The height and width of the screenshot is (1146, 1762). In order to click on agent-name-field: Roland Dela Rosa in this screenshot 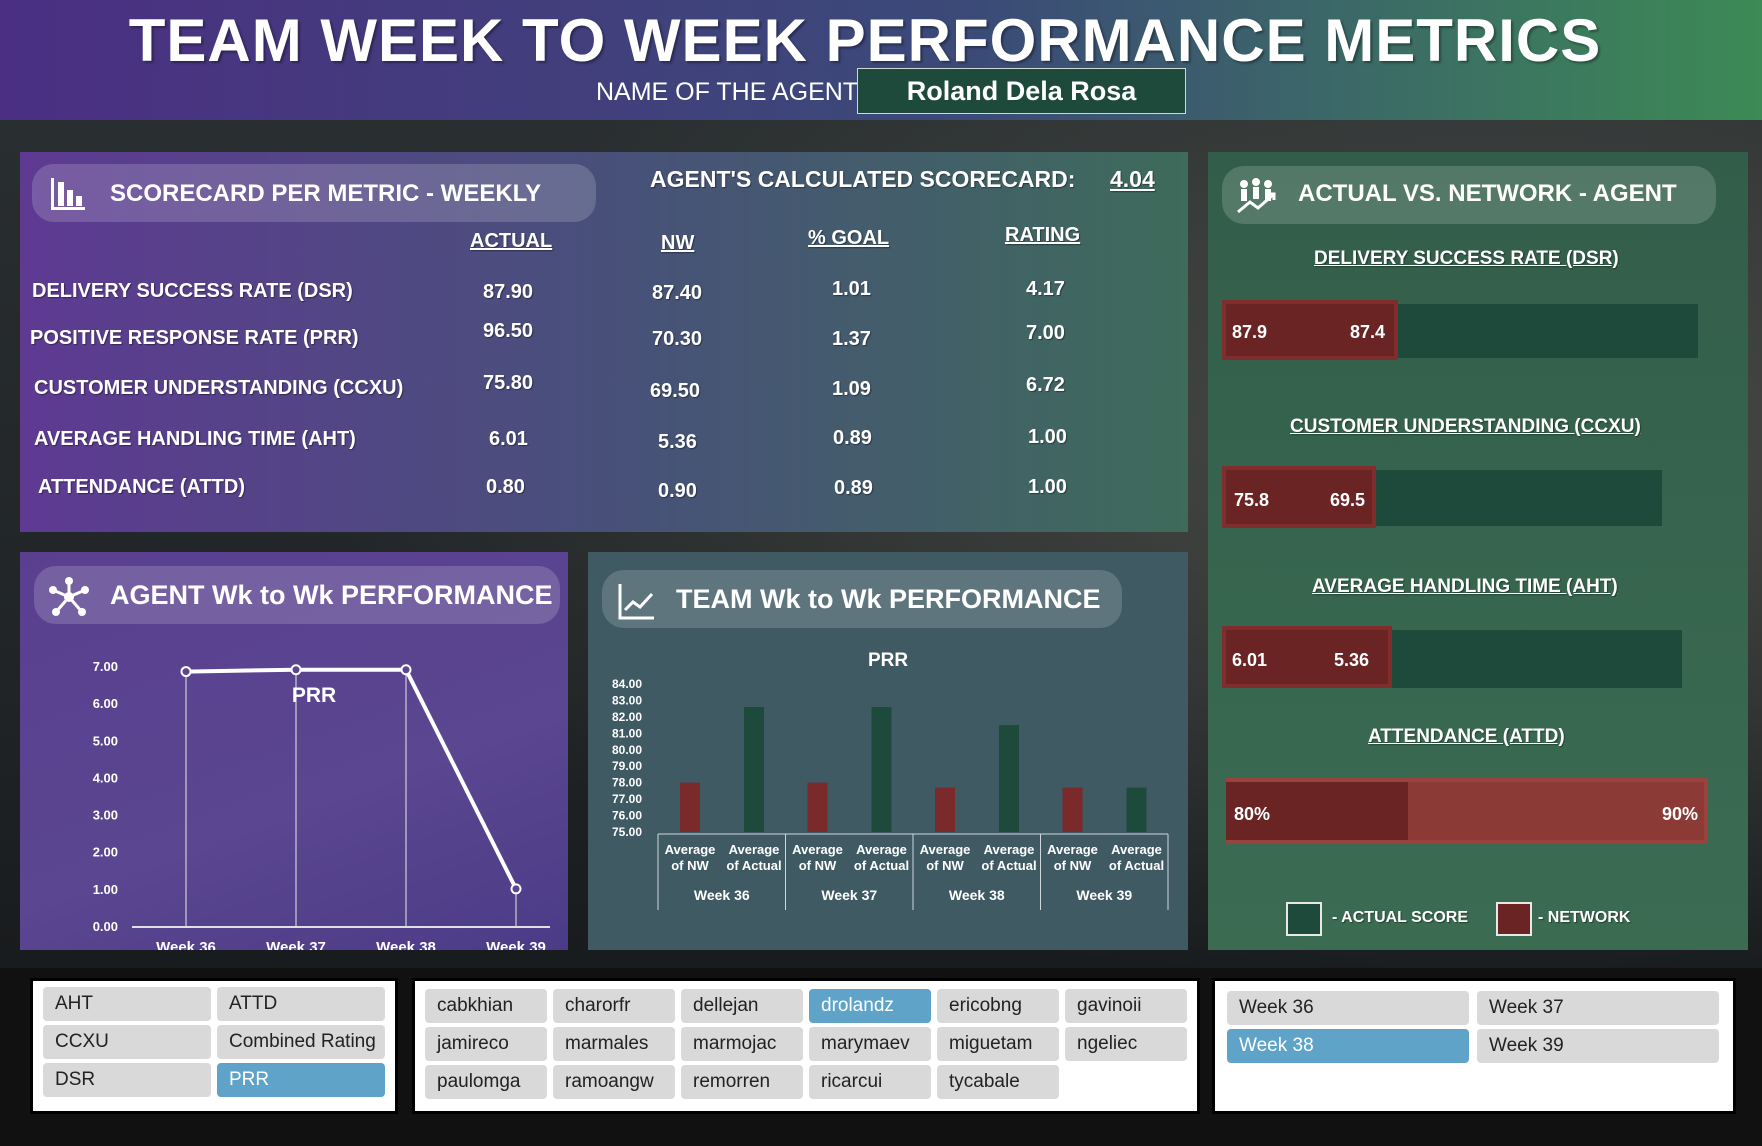, I will do `click(1021, 91)`.